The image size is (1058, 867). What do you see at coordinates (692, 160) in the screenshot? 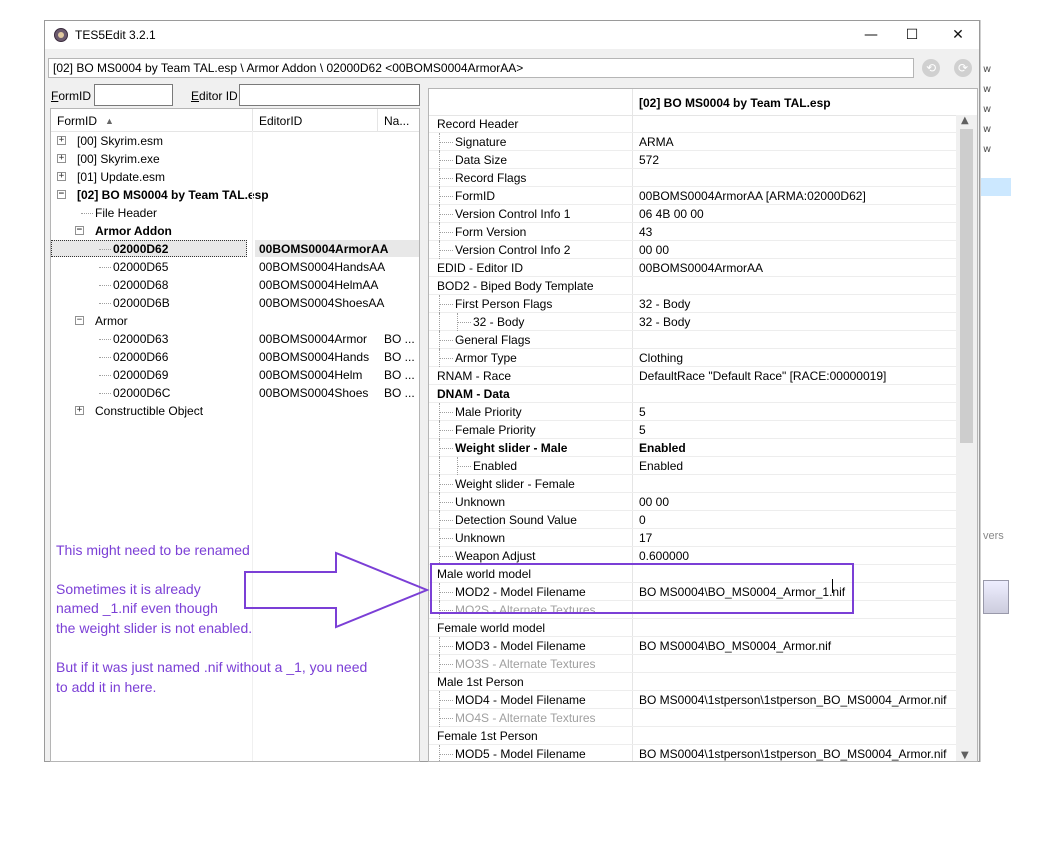
I see `record-row: Data Size 572` at bounding box center [692, 160].